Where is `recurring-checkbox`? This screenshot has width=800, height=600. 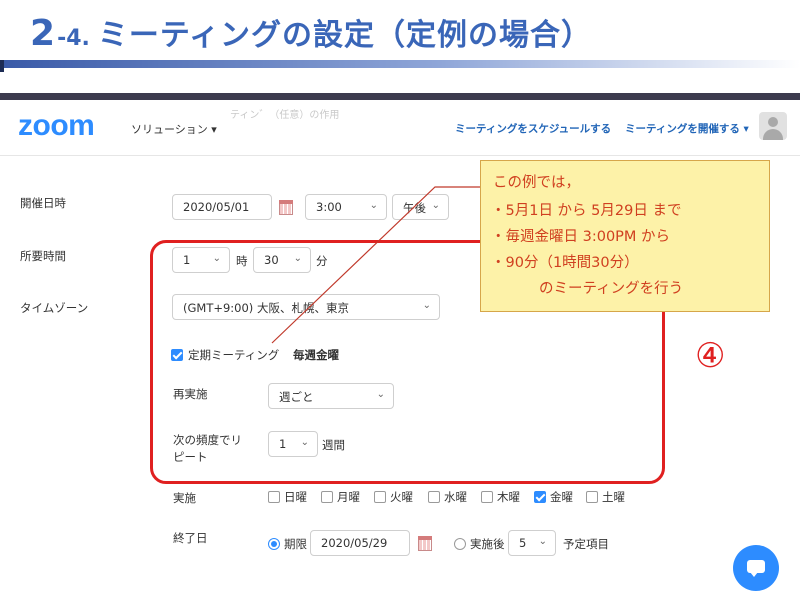
recurring-checkbox is located at coordinates (177, 355).